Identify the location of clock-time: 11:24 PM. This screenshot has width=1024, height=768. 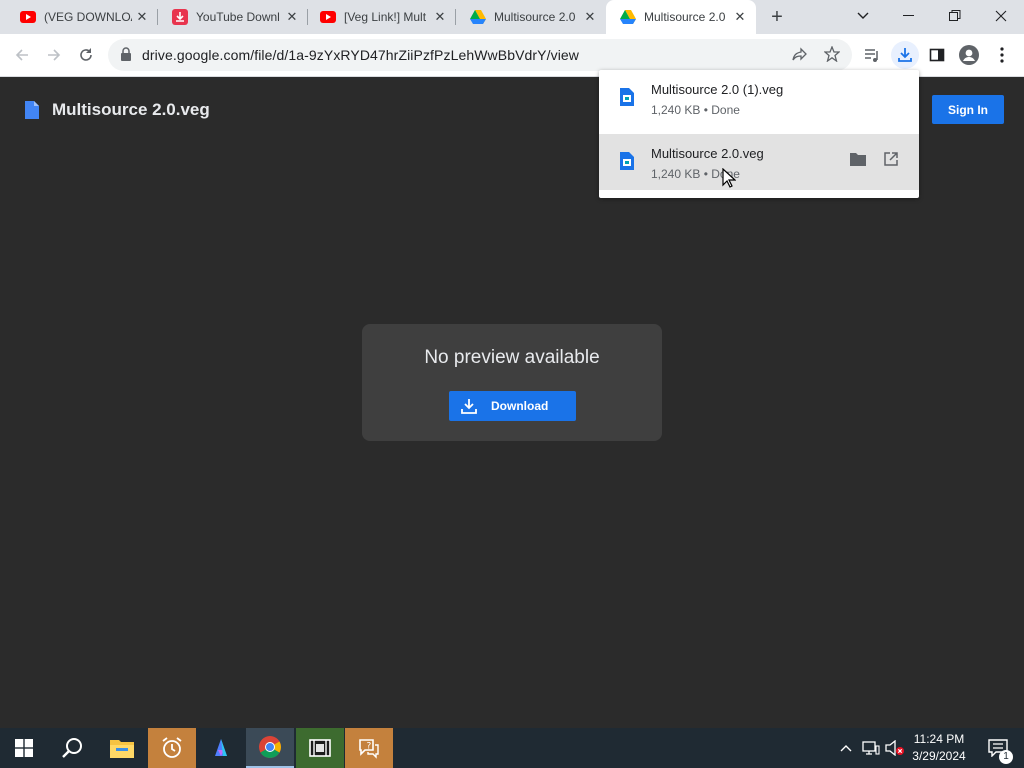
(939, 739).